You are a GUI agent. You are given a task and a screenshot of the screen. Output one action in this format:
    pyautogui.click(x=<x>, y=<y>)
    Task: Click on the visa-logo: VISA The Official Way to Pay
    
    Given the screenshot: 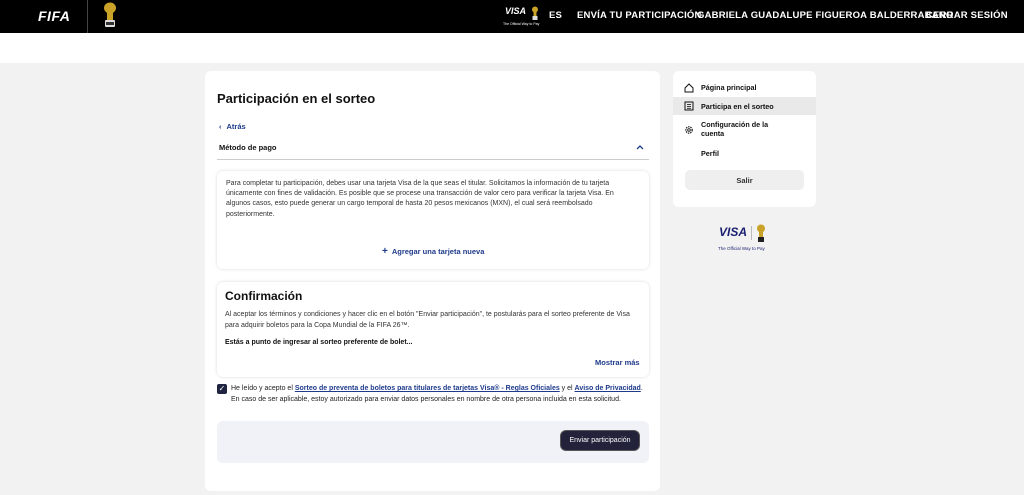 What is the action you would take?
    pyautogui.click(x=521, y=16)
    